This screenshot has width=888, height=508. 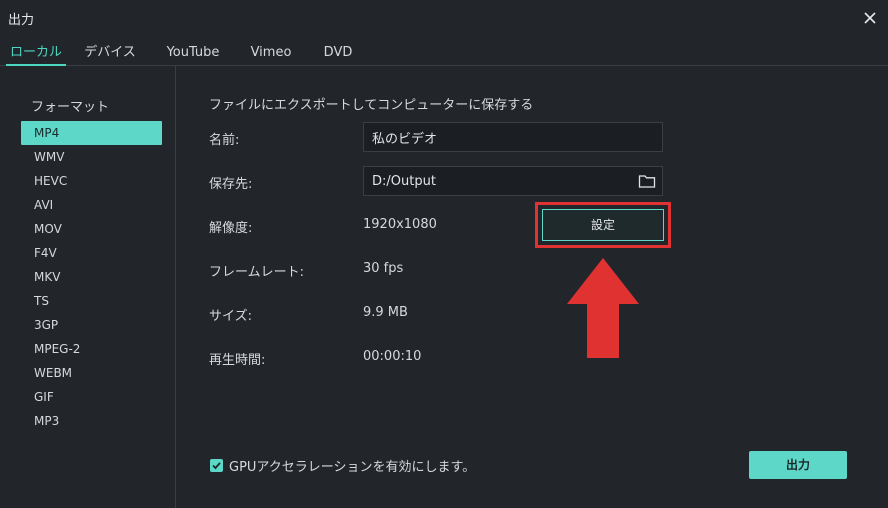 I want to click on format-item-gif: GIF, so click(x=91, y=397).